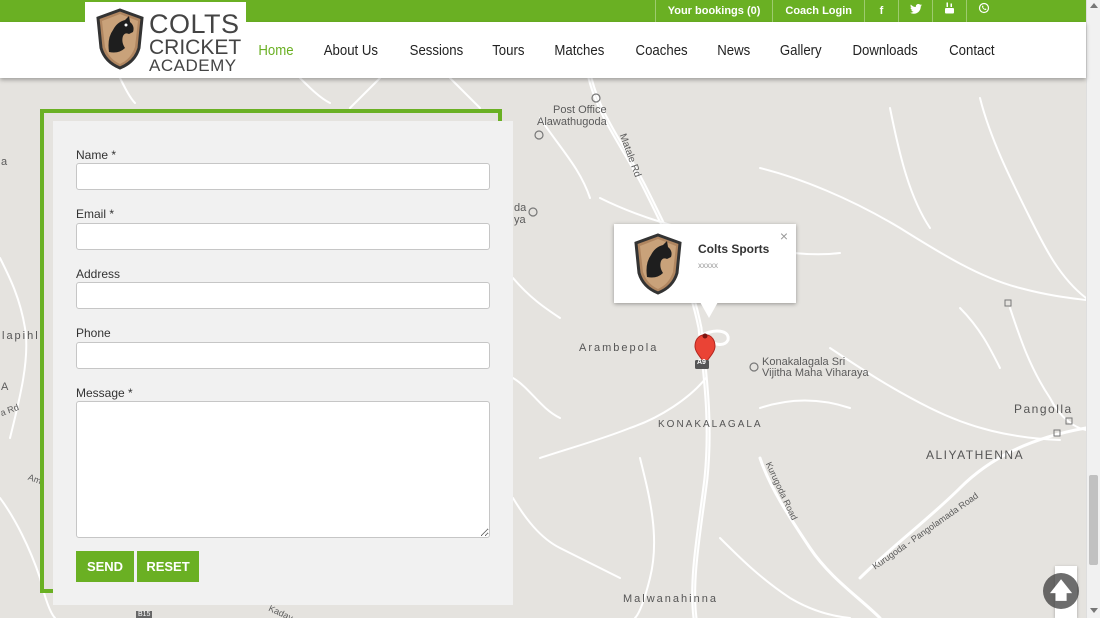 The height and width of the screenshot is (618, 1100). What do you see at coordinates (1093, 309) in the screenshot?
I see `page-scrollbar` at bounding box center [1093, 309].